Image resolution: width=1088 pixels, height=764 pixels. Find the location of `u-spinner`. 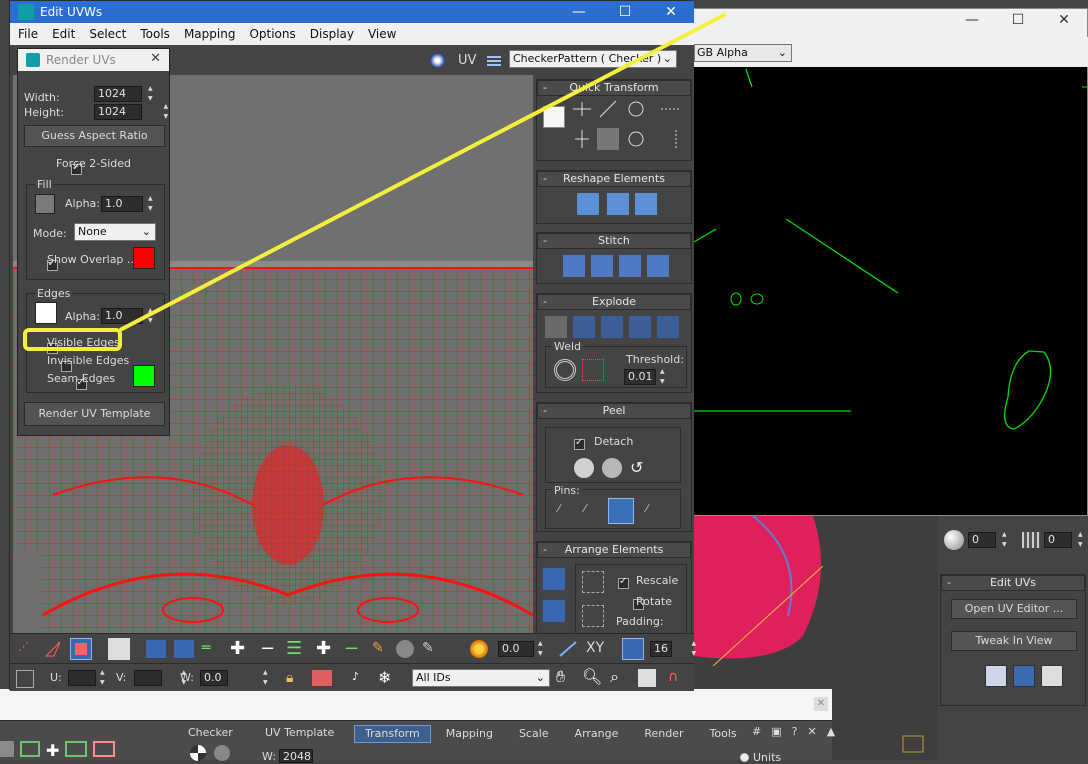

u-spinner is located at coordinates (104, 677).